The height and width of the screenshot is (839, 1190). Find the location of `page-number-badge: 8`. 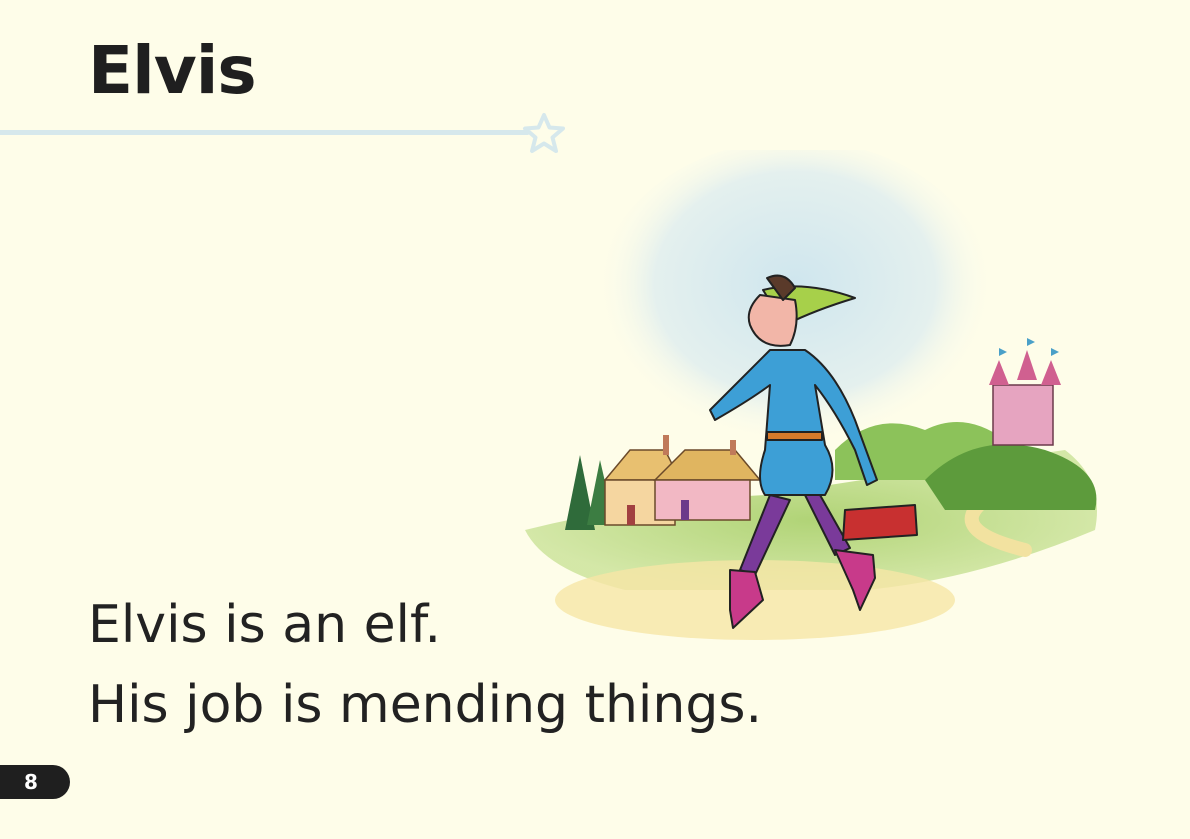

page-number-badge: 8 is located at coordinates (35, 782).